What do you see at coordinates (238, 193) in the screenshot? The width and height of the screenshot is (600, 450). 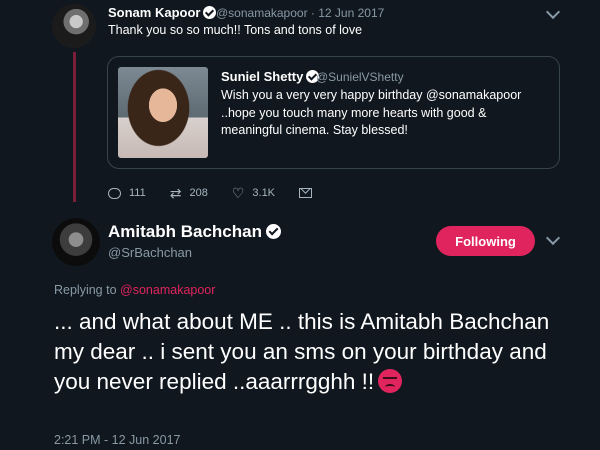 I see `heart-icon: ♡` at bounding box center [238, 193].